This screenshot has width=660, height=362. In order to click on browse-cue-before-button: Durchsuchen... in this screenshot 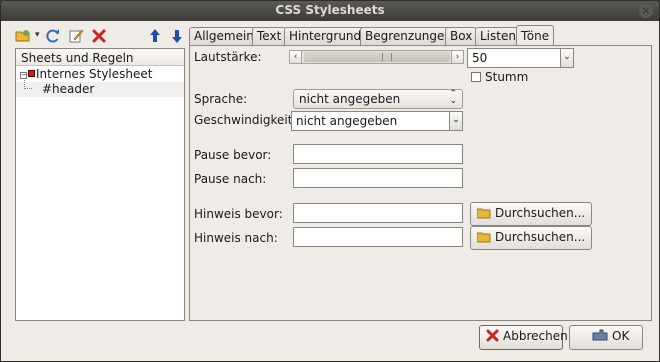, I will do `click(531, 214)`.